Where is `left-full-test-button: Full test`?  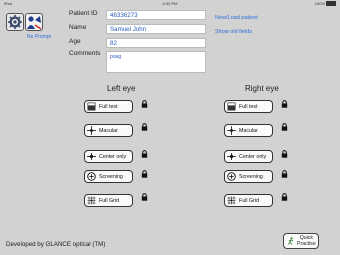 left-full-test-button: Full test is located at coordinates (108, 106).